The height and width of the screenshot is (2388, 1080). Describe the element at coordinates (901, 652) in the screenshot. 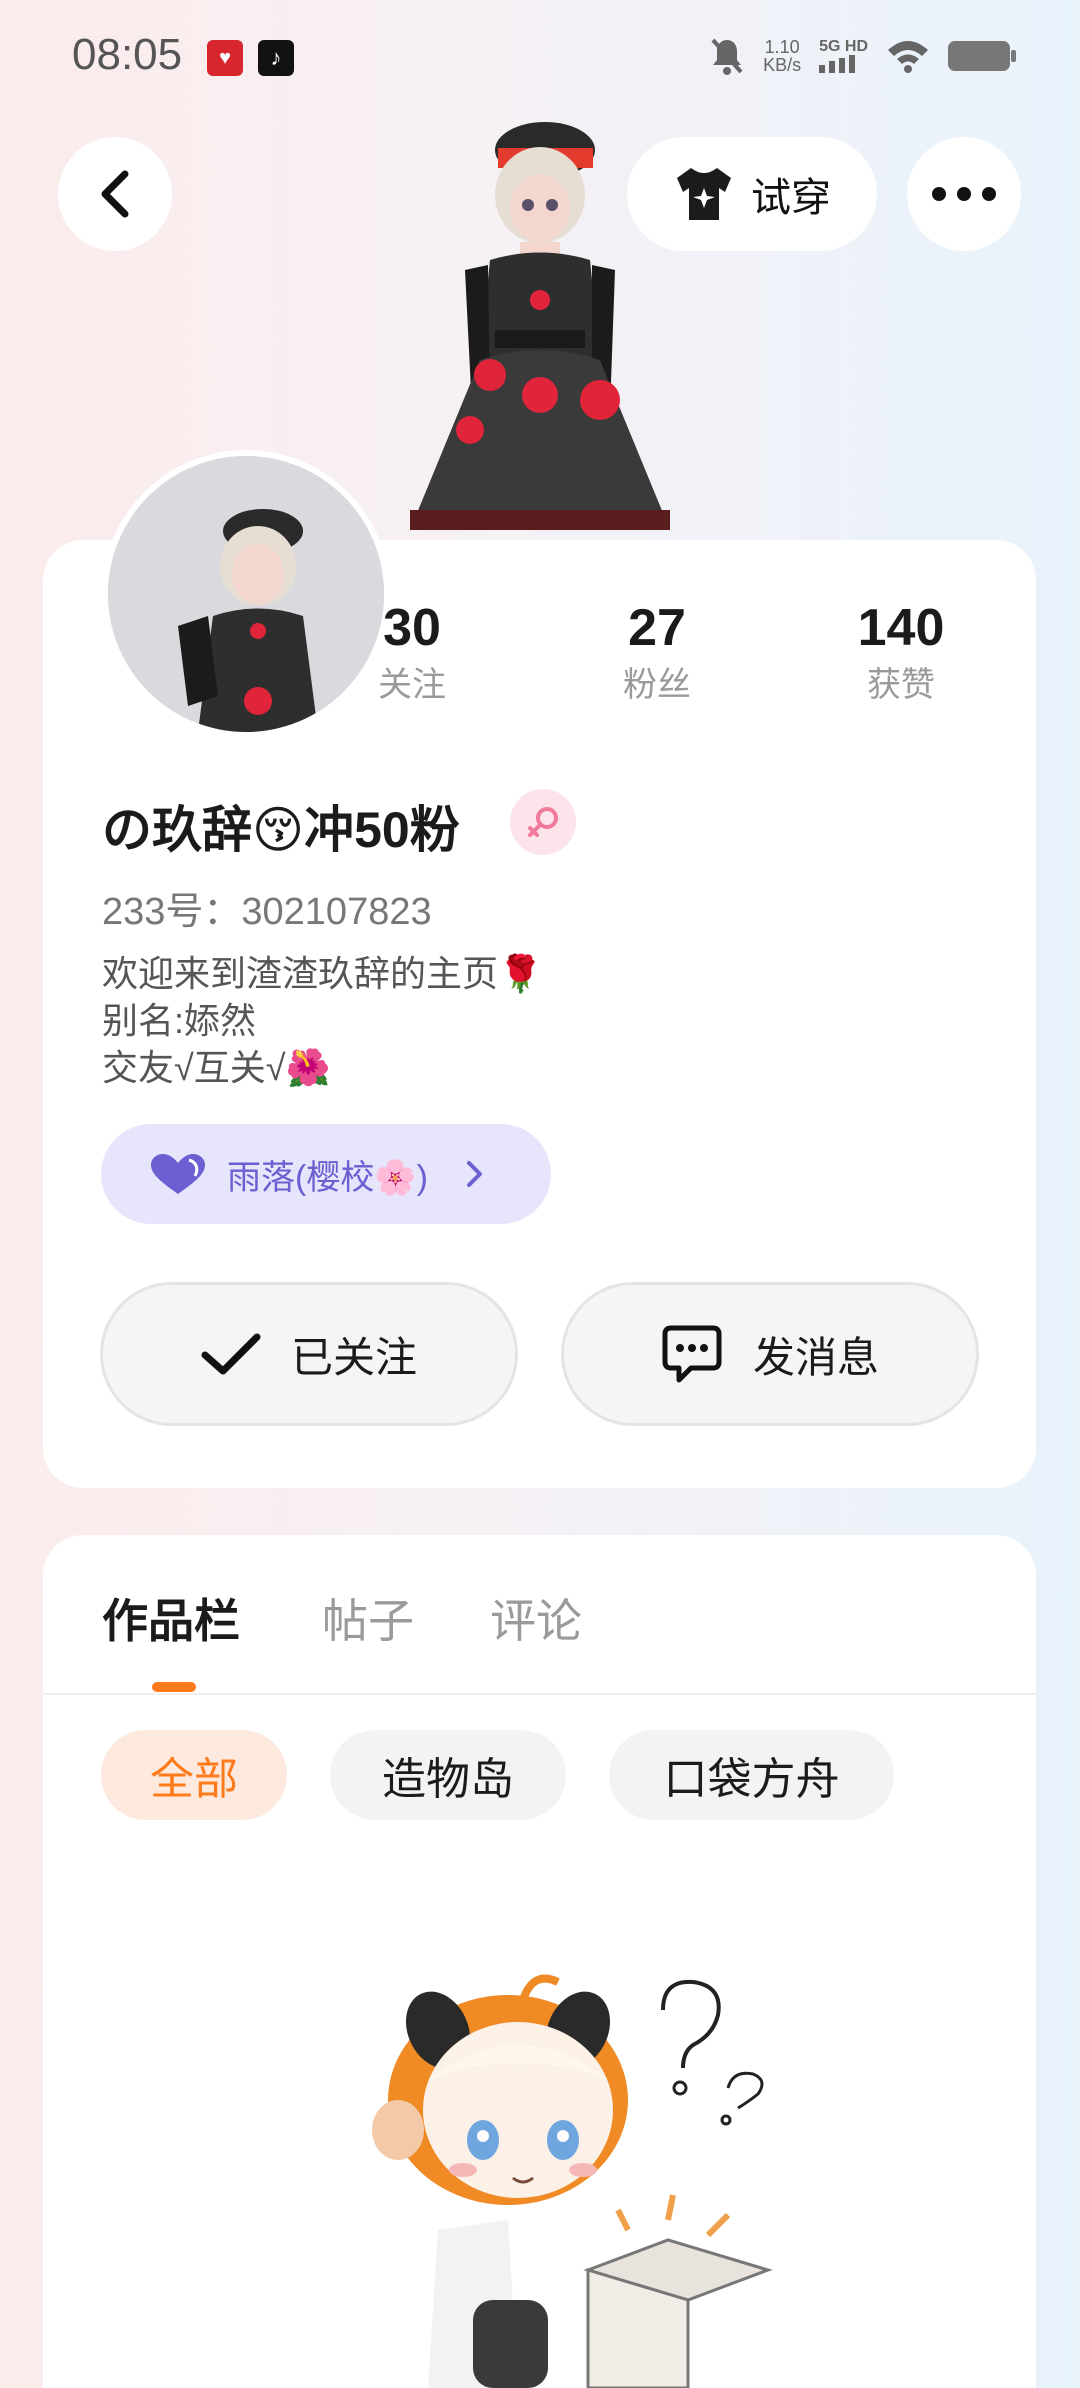

I see `stat-likes: 140 获赞` at that location.